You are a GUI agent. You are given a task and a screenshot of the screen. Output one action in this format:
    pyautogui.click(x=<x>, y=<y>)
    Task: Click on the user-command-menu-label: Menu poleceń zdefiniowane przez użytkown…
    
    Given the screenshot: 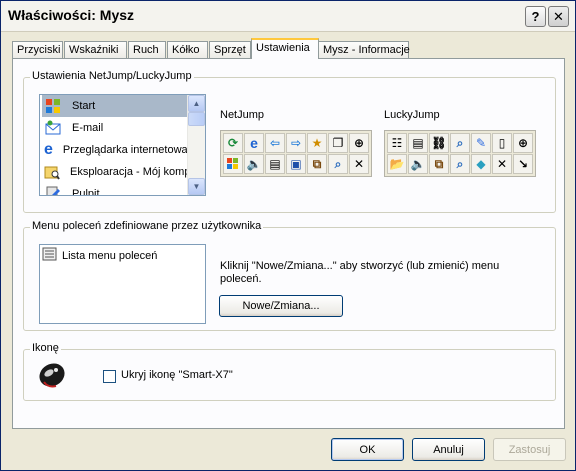 What is the action you would take?
    pyautogui.click(x=147, y=226)
    